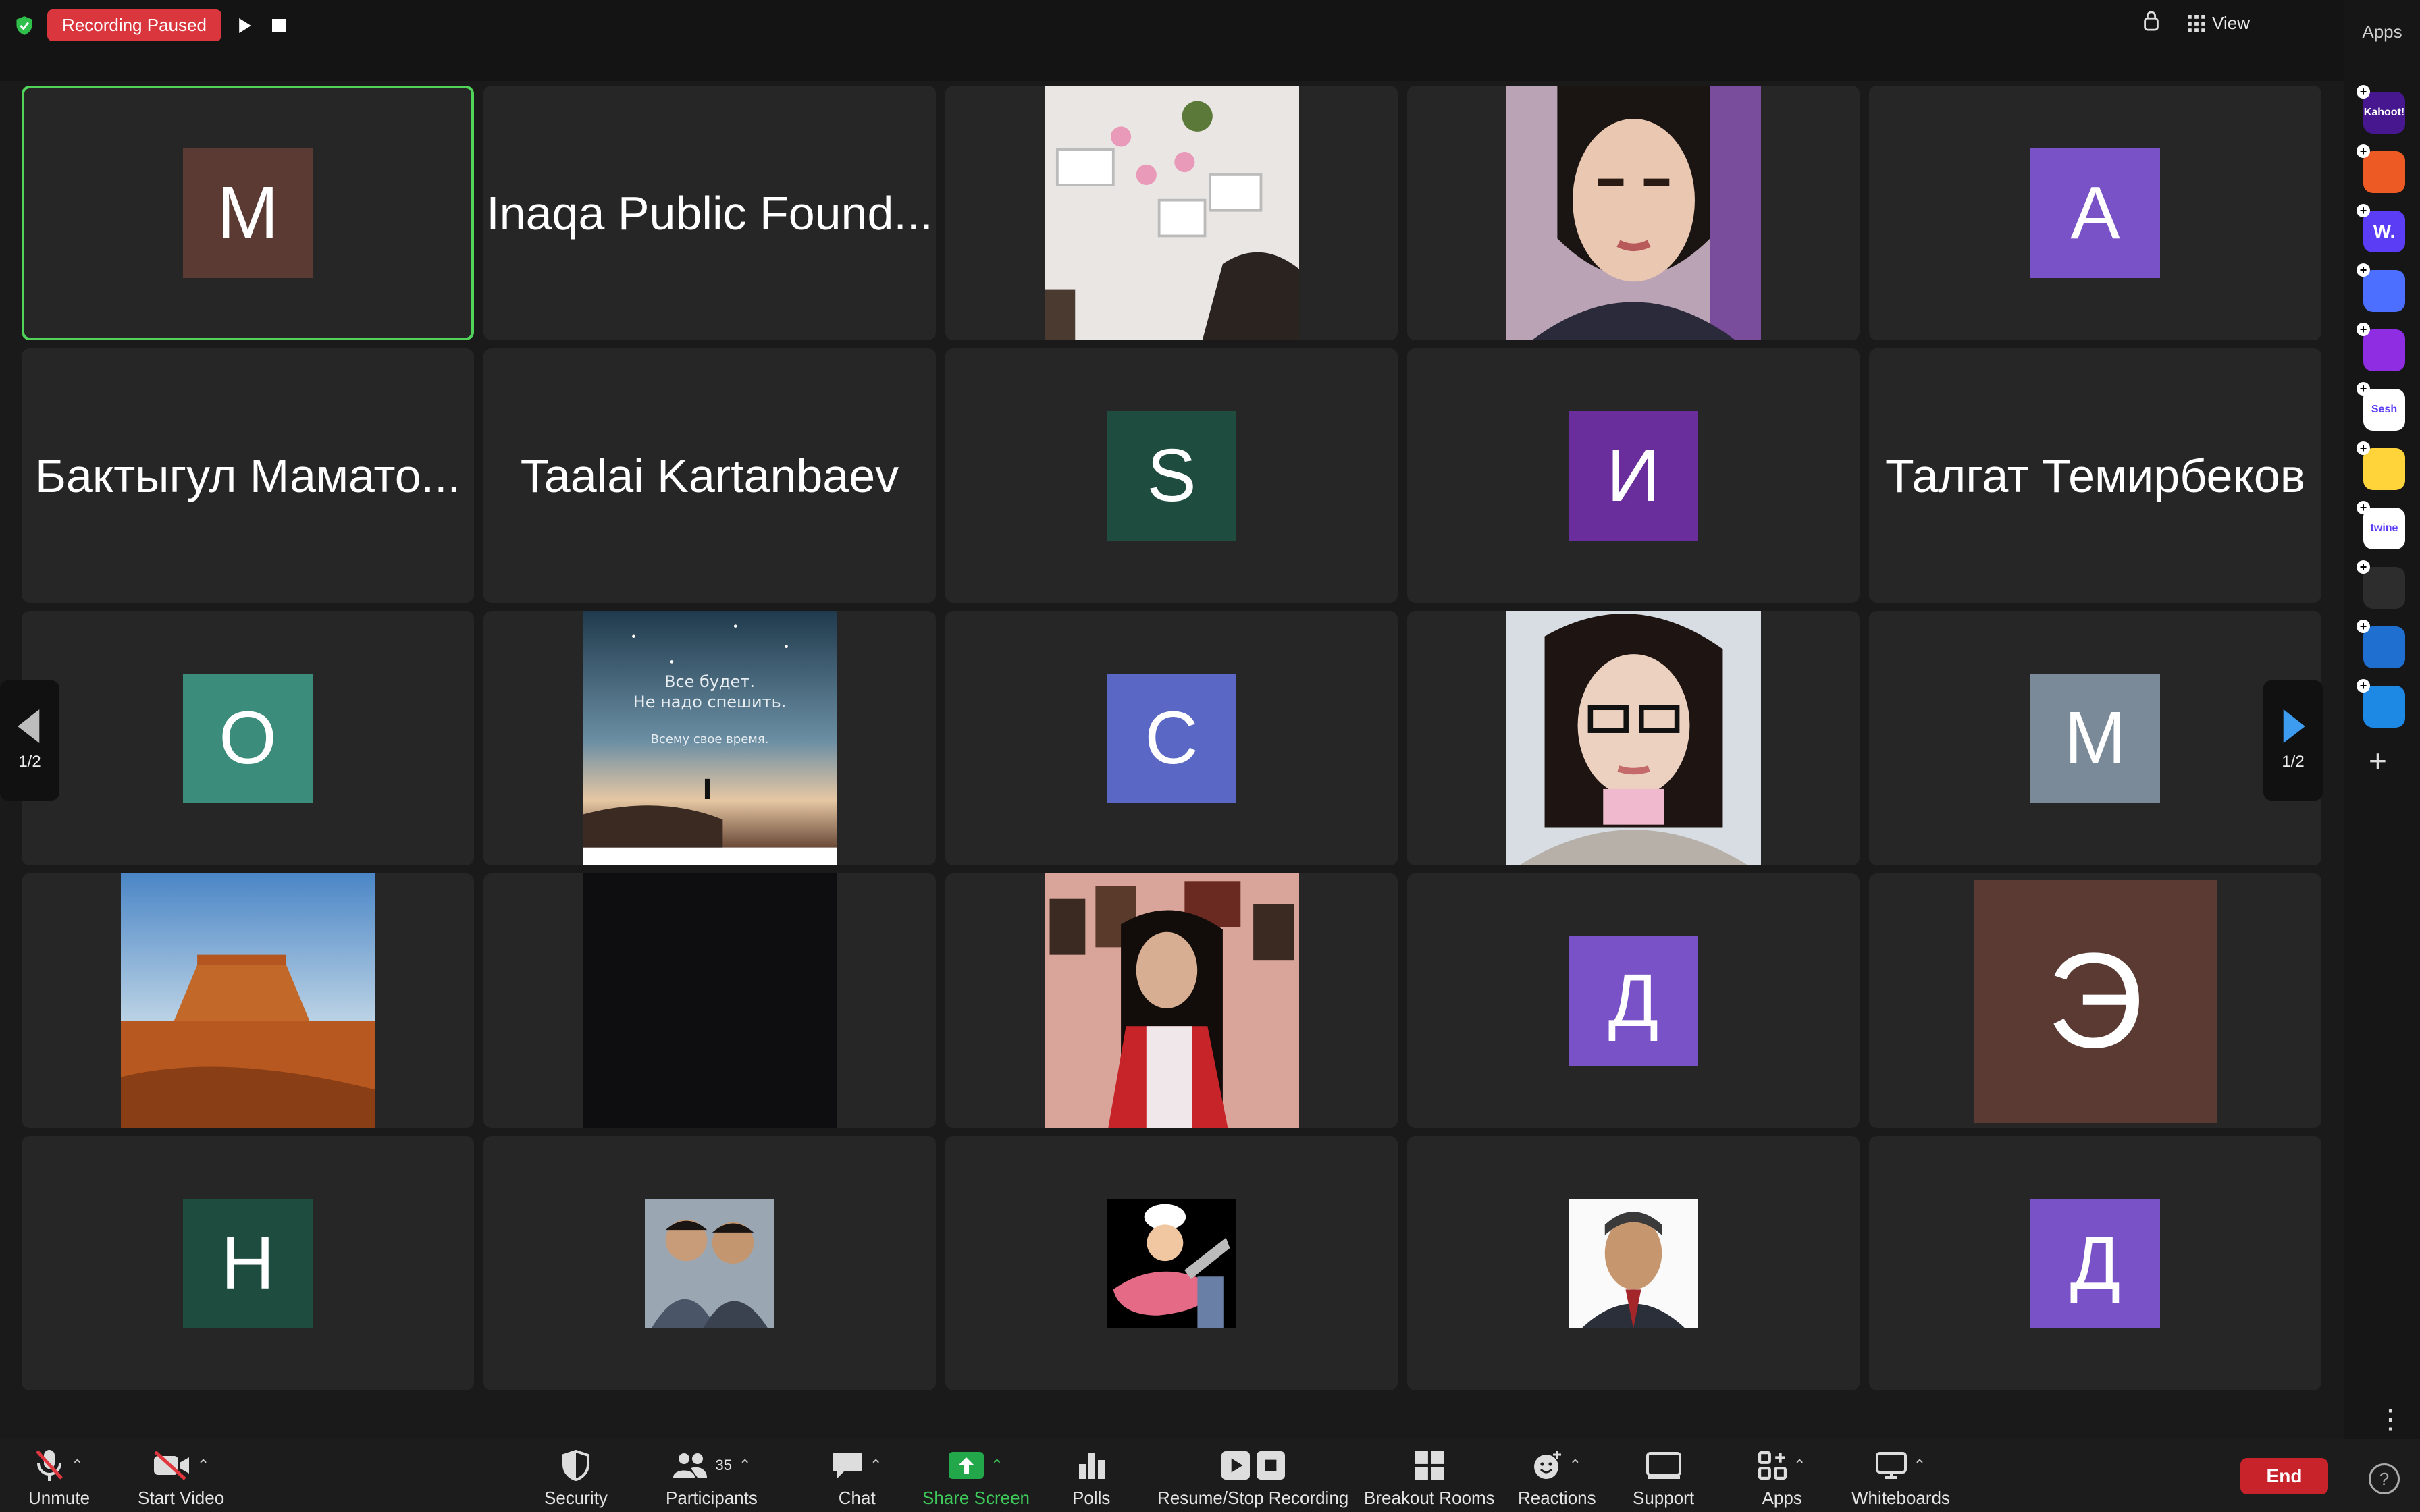  What do you see at coordinates (1171, 738) in the screenshot?
I see `participant-tile: C` at bounding box center [1171, 738].